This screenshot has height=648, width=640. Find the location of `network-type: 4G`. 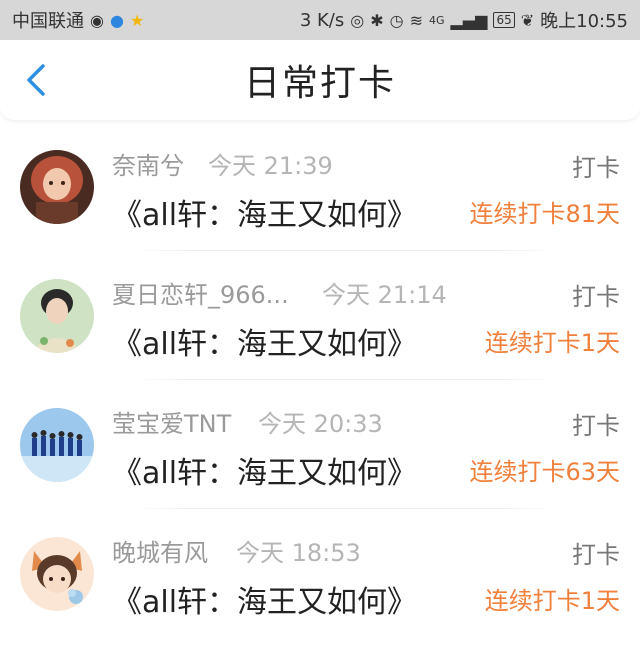

network-type: 4G is located at coordinates (436, 20).